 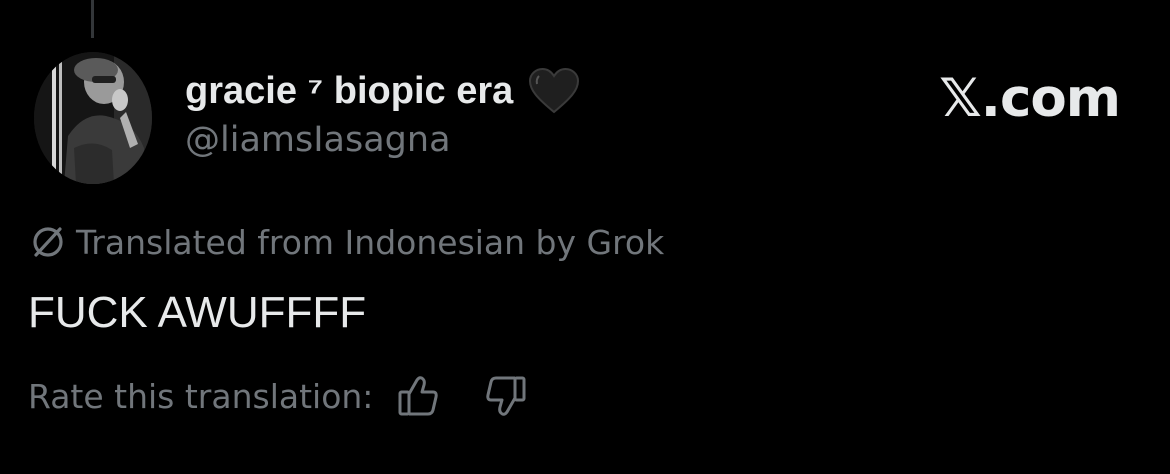 I want to click on rate-translation-row: Rate this translation:, so click(x=278, y=396).